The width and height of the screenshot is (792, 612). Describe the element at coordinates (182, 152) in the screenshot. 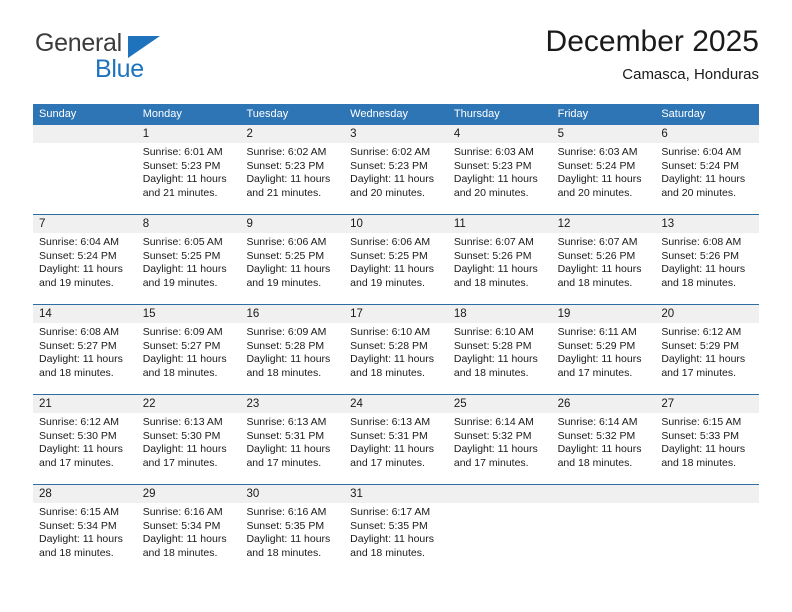

I see `sunrise-text: Sunrise: 6:01 AM` at that location.